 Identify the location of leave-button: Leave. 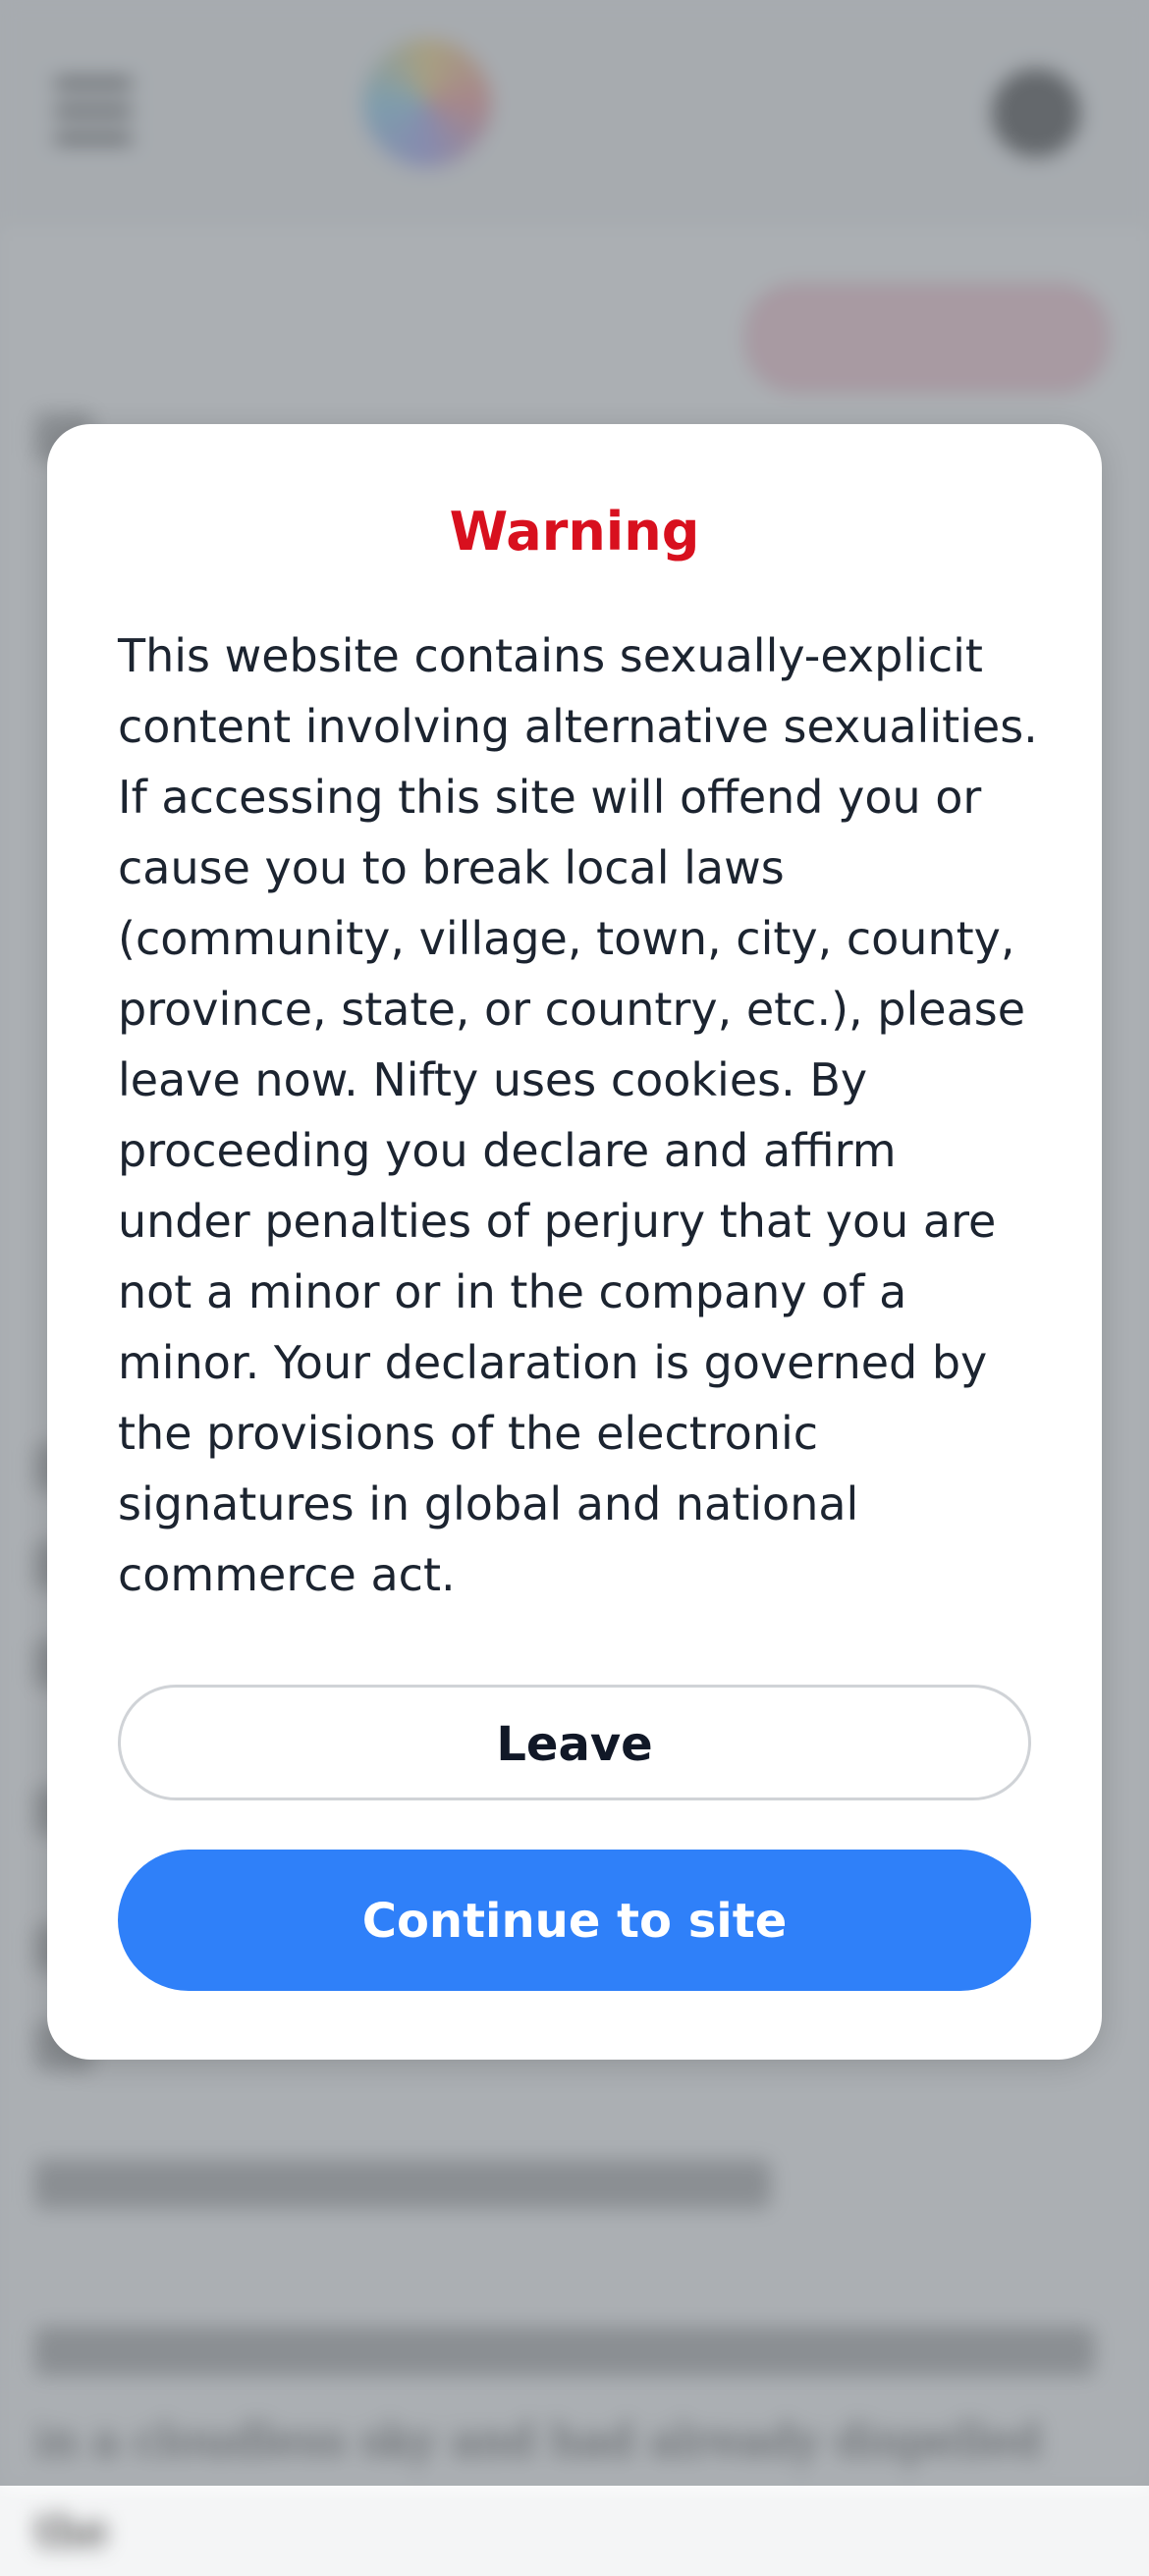
(574, 1742).